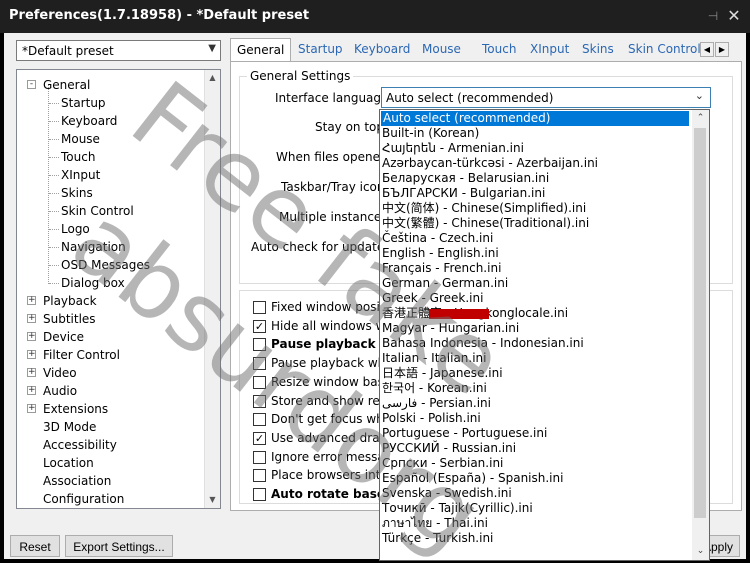 The height and width of the screenshot is (563, 750). What do you see at coordinates (430, 133) in the screenshot?
I see `language-option: Built-in (Korean)` at bounding box center [430, 133].